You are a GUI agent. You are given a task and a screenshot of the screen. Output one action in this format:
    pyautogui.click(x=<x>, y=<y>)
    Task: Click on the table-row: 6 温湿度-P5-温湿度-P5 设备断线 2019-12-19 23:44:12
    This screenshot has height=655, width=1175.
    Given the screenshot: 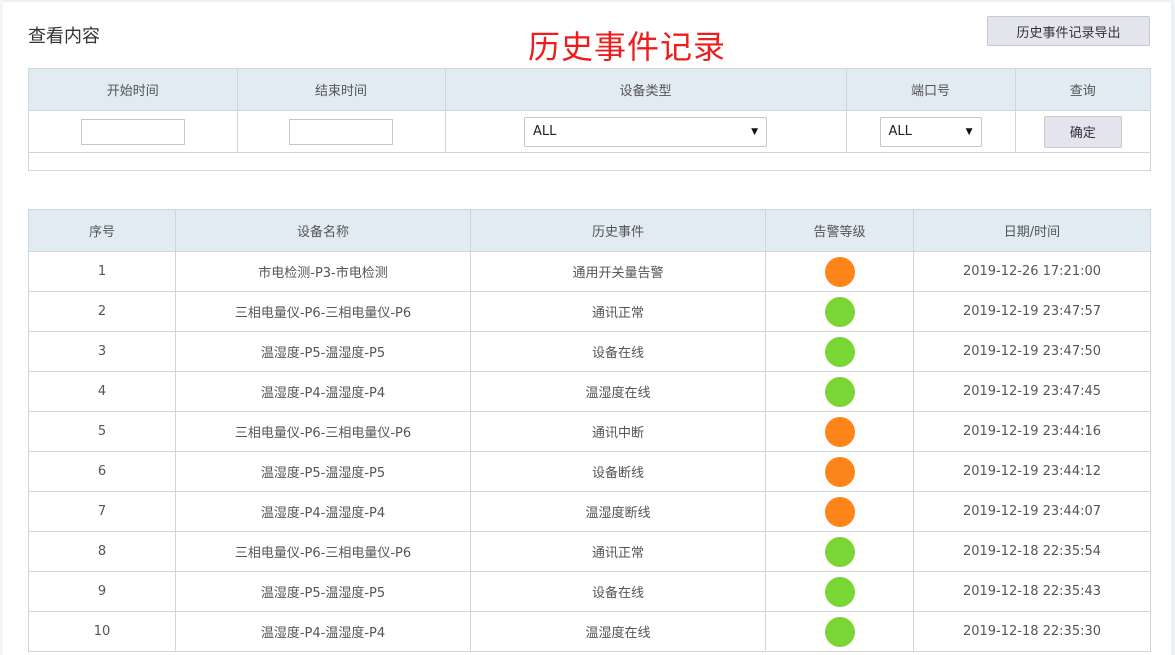 What is the action you would take?
    pyautogui.click(x=589, y=471)
    